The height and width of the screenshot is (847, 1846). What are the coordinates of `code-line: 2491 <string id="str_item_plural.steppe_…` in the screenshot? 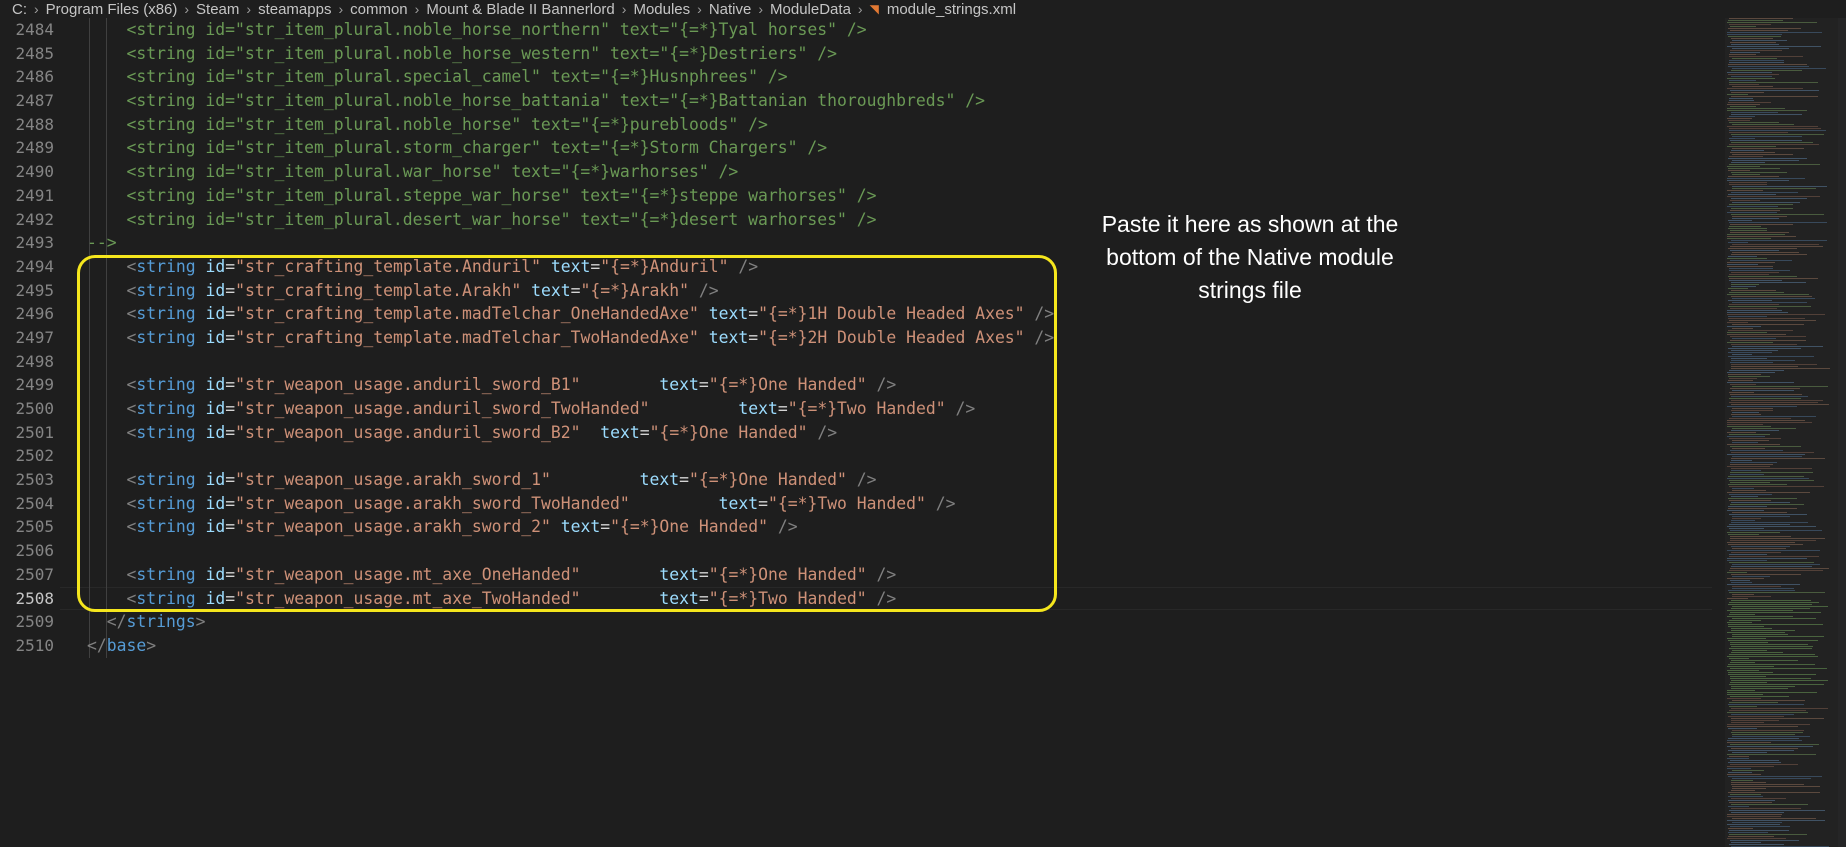 It's located at (856, 195).